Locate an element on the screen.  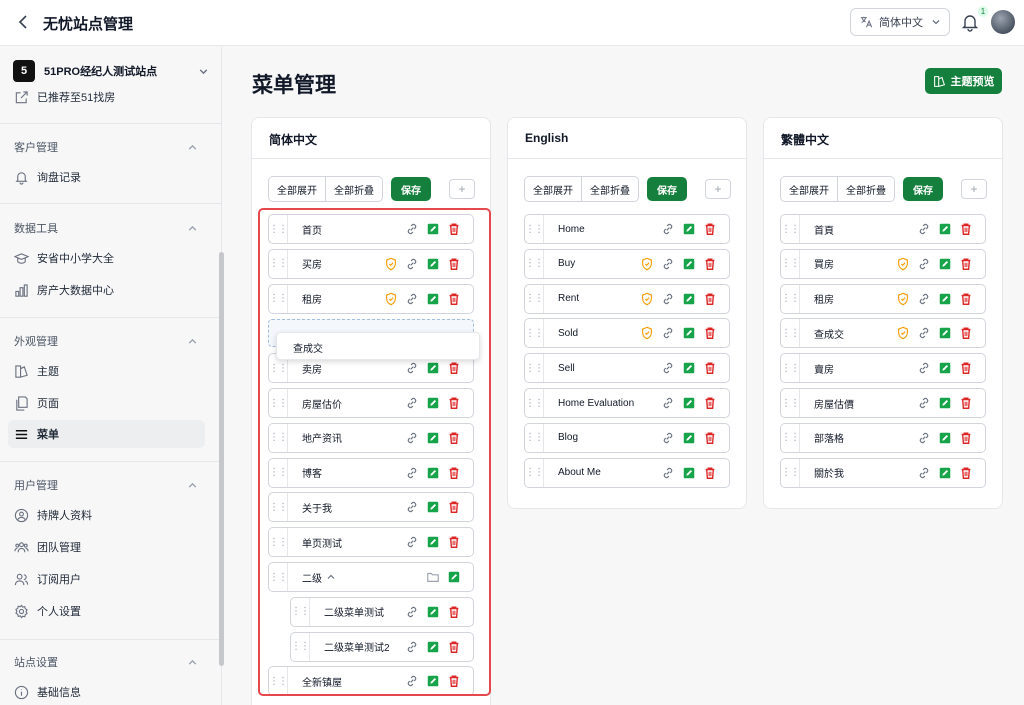
sidebar-item-team: 团队管理 is located at coordinates (106, 547).